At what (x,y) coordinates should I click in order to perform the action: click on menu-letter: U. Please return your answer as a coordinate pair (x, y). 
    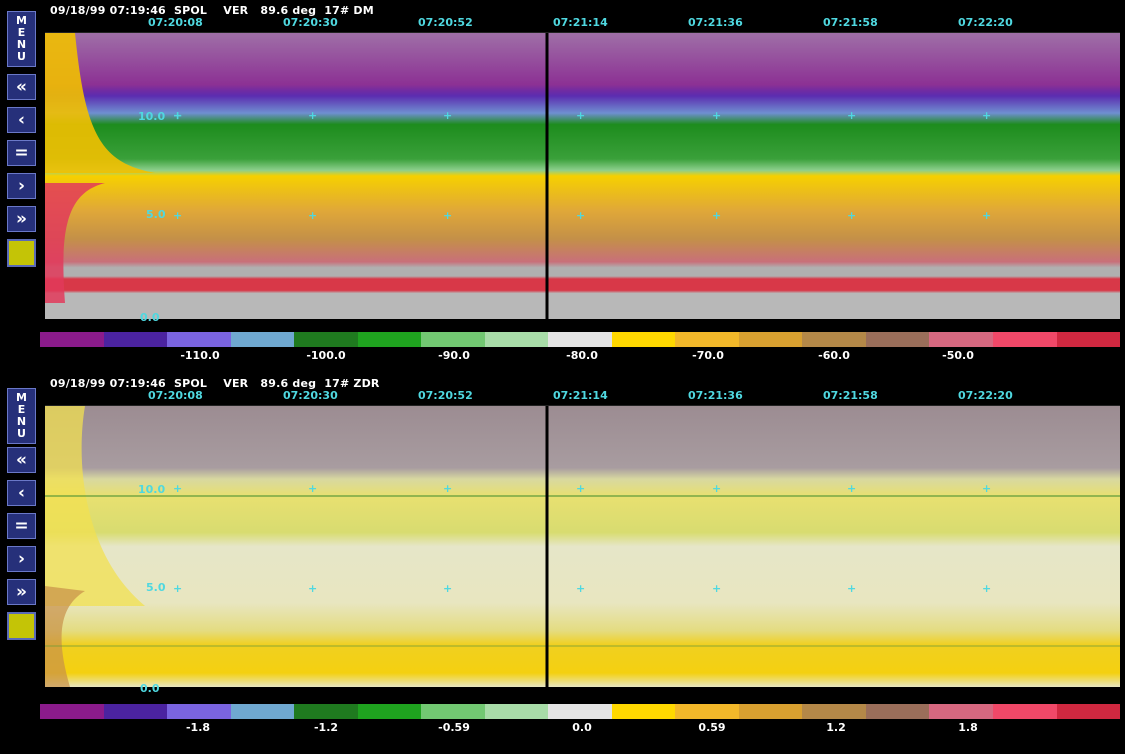
    Looking at the image, I should click on (21, 433).